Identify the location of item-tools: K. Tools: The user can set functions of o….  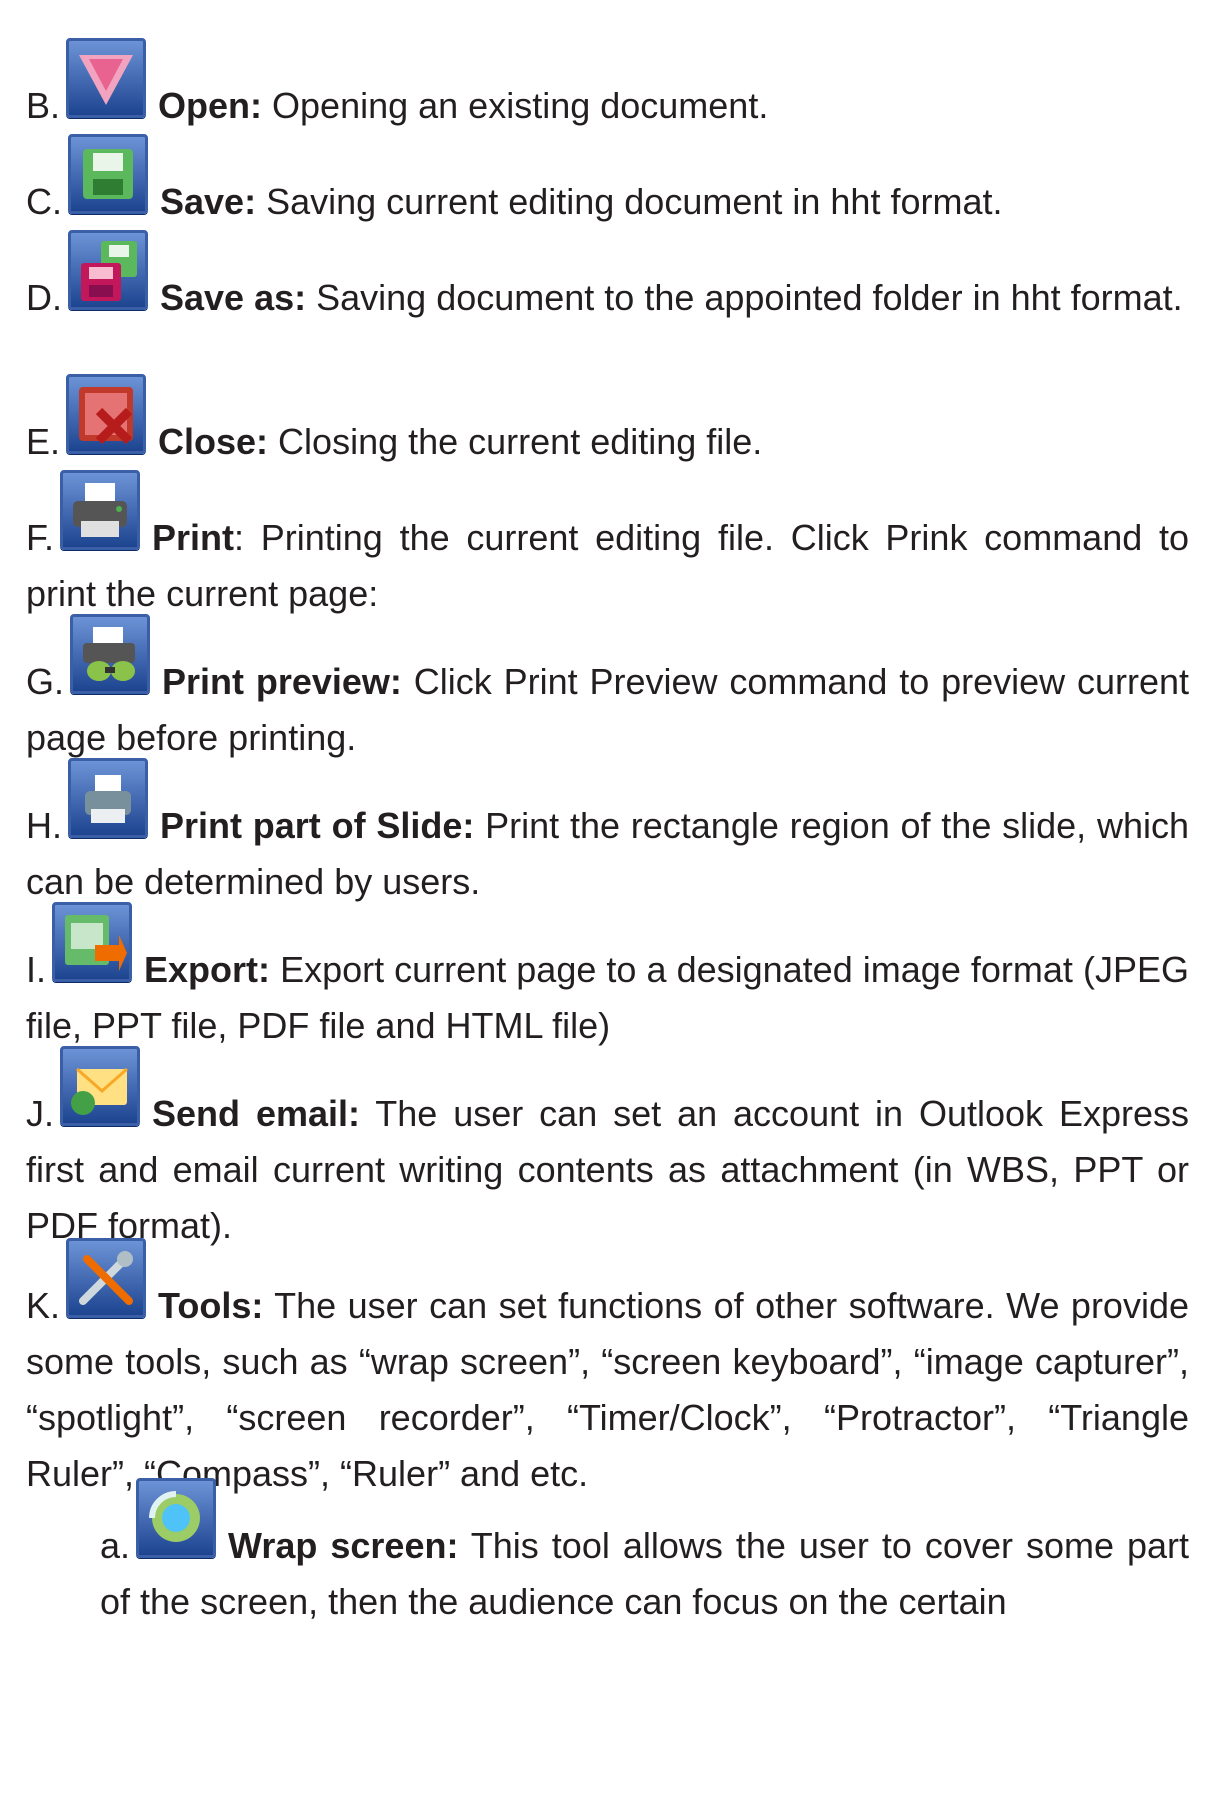
(607, 1370).